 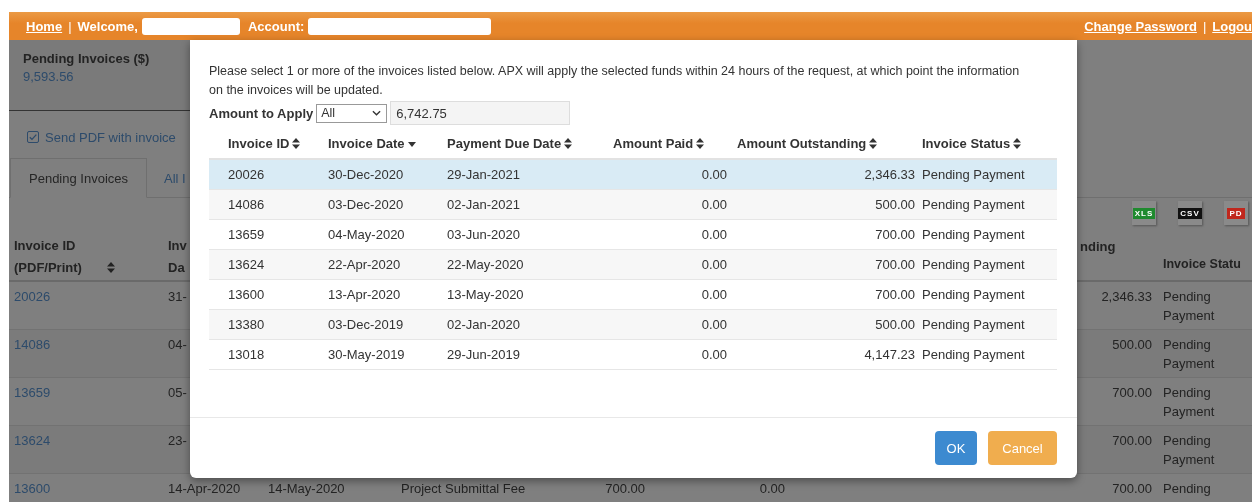 What do you see at coordinates (483, 354) in the screenshot?
I see `table-cell: 29-Jun-2019` at bounding box center [483, 354].